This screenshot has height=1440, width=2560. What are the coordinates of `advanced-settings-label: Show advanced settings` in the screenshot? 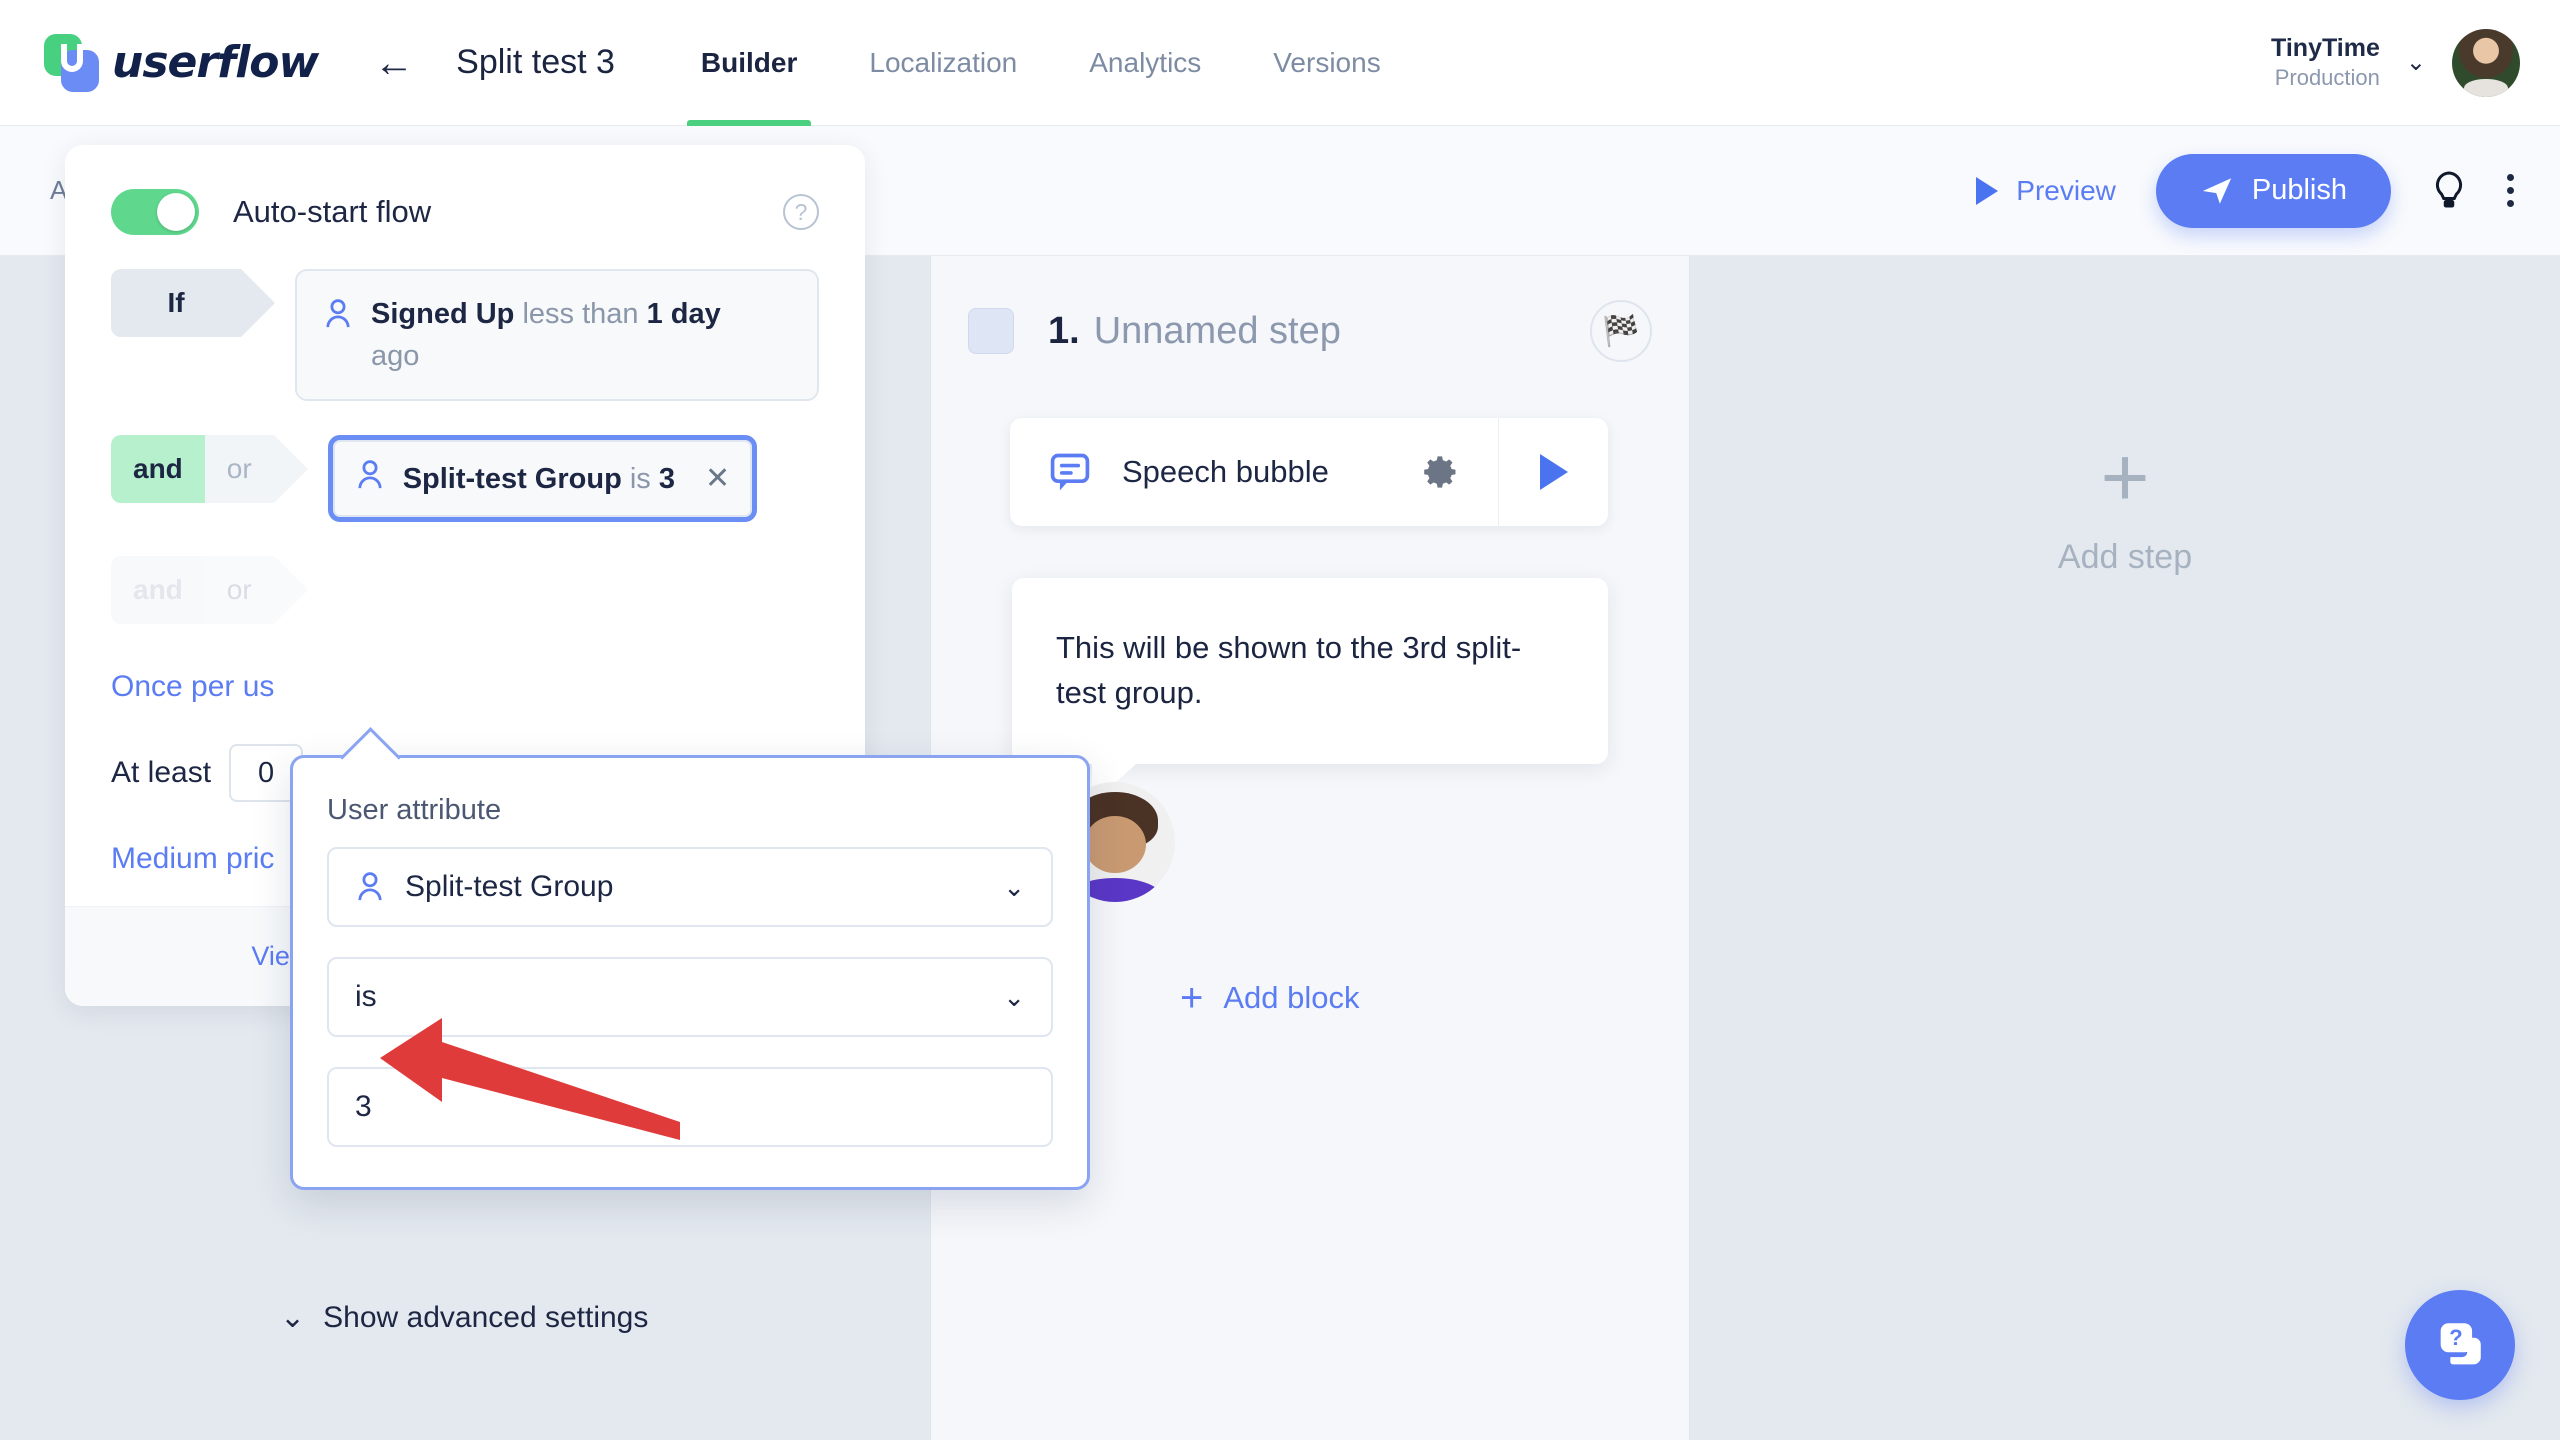 It's located at (486, 1317).